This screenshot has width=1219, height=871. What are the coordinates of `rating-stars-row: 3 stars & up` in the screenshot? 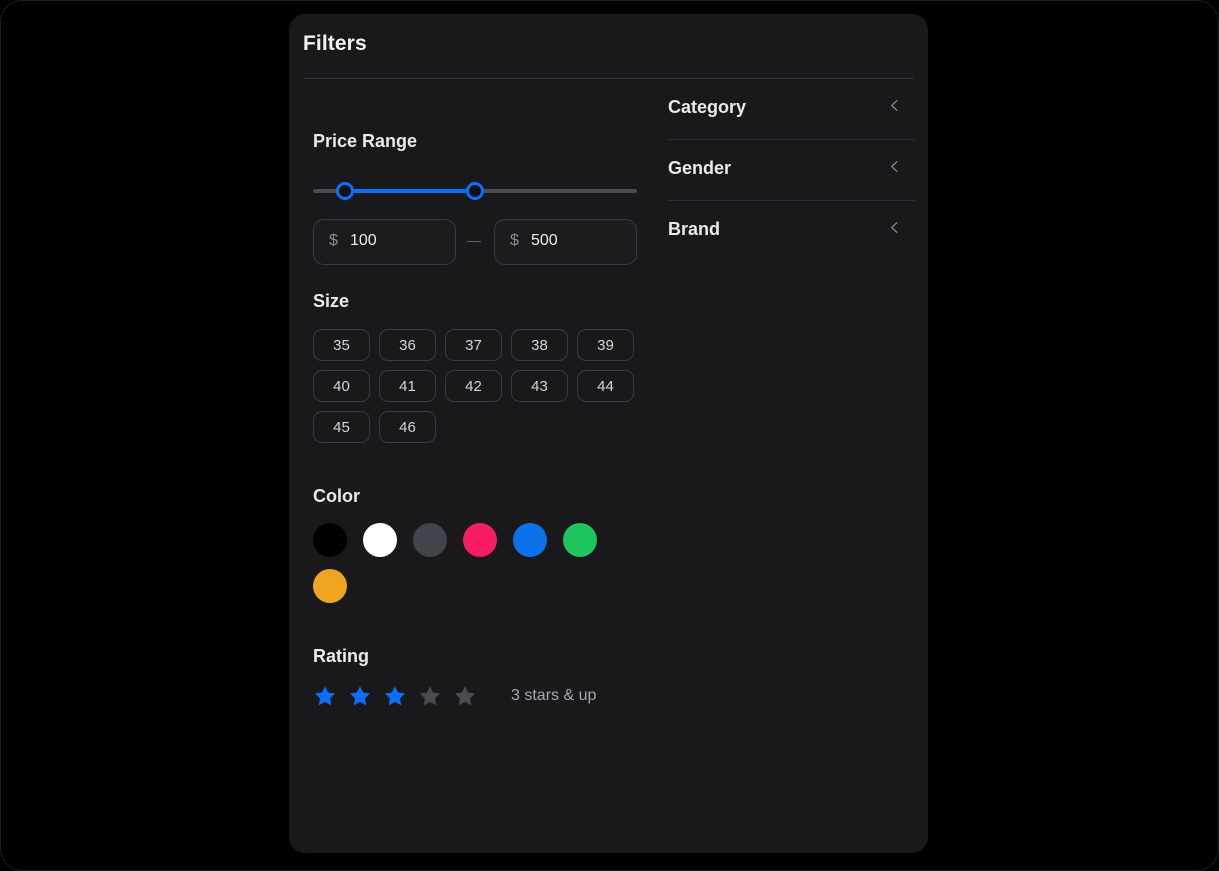 It's located at (454, 696).